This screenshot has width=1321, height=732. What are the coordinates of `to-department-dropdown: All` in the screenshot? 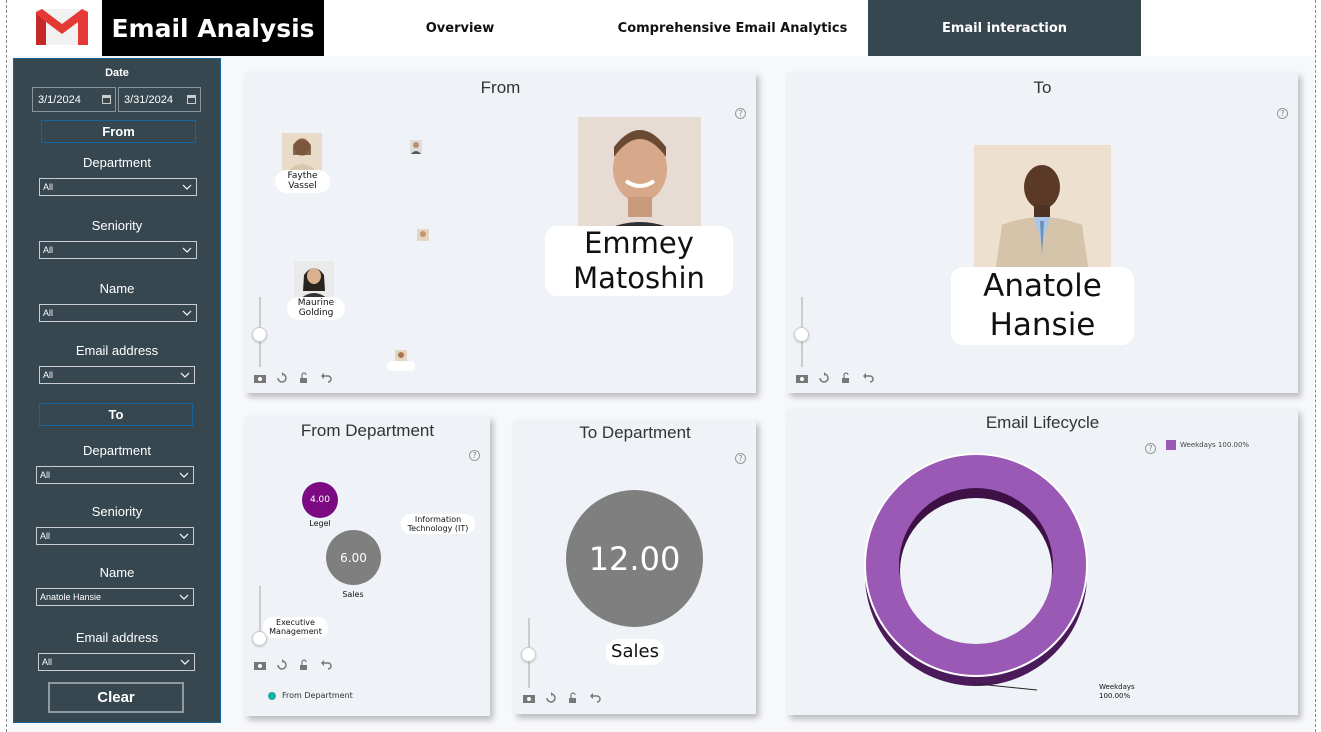 It's located at (115, 475).